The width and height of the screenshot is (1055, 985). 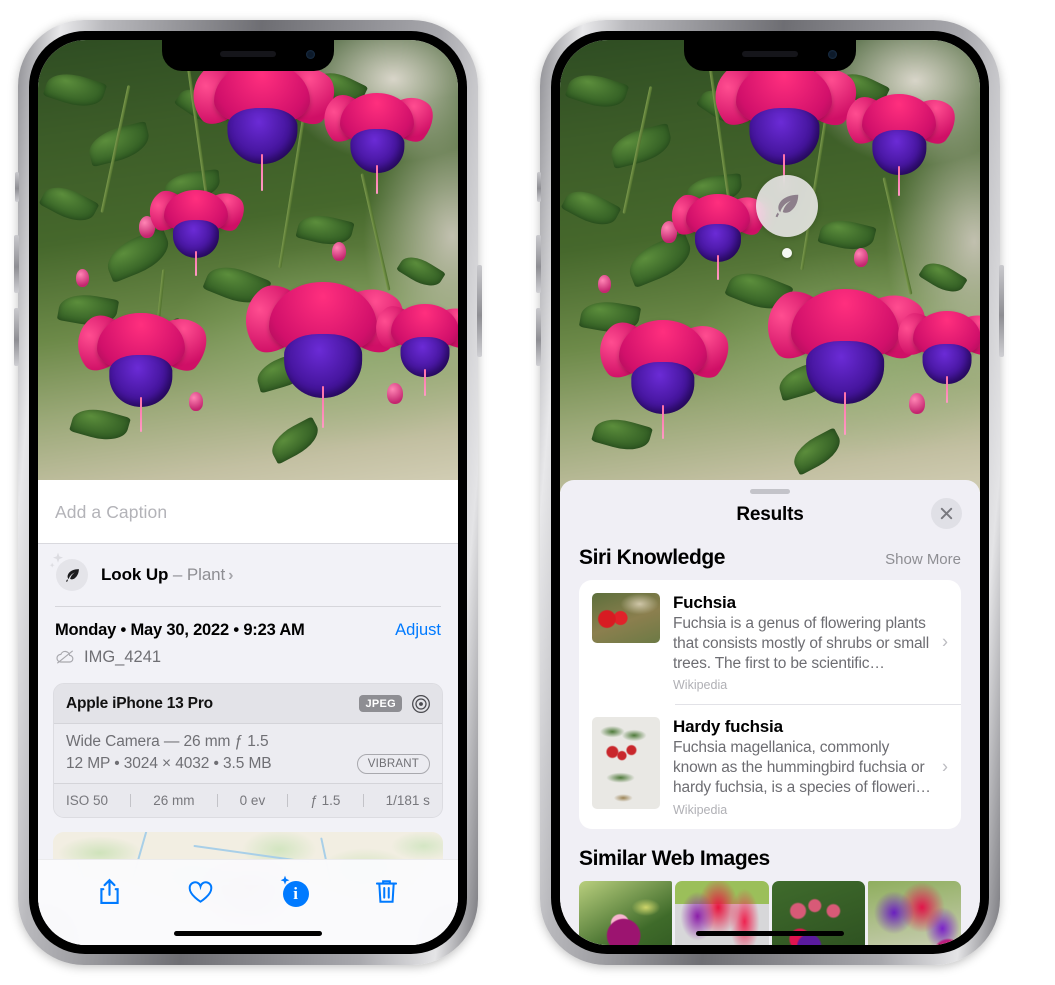 I want to click on icloud-slash-icon, so click(x=65, y=657).